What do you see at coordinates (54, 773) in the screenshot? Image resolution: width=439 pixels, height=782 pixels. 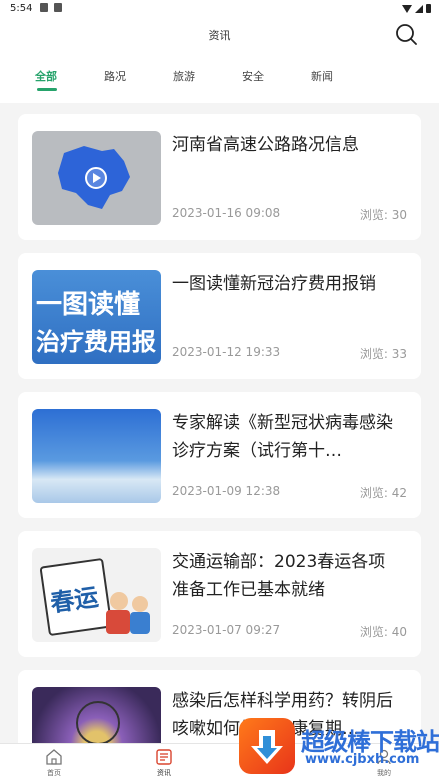 I see `nav-label: 首页` at bounding box center [54, 773].